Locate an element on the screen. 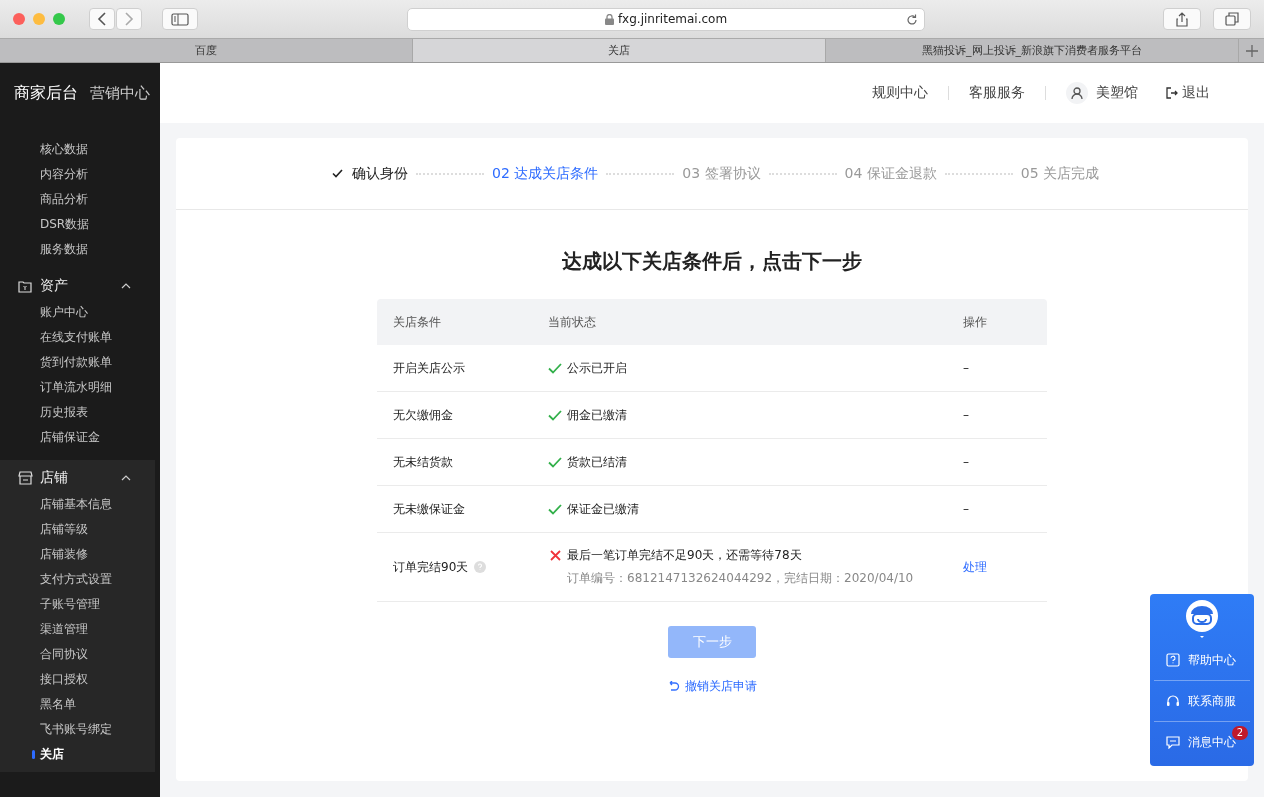 The image size is (1264, 797). account-link: 美塑馆 is located at coordinates (1117, 93).